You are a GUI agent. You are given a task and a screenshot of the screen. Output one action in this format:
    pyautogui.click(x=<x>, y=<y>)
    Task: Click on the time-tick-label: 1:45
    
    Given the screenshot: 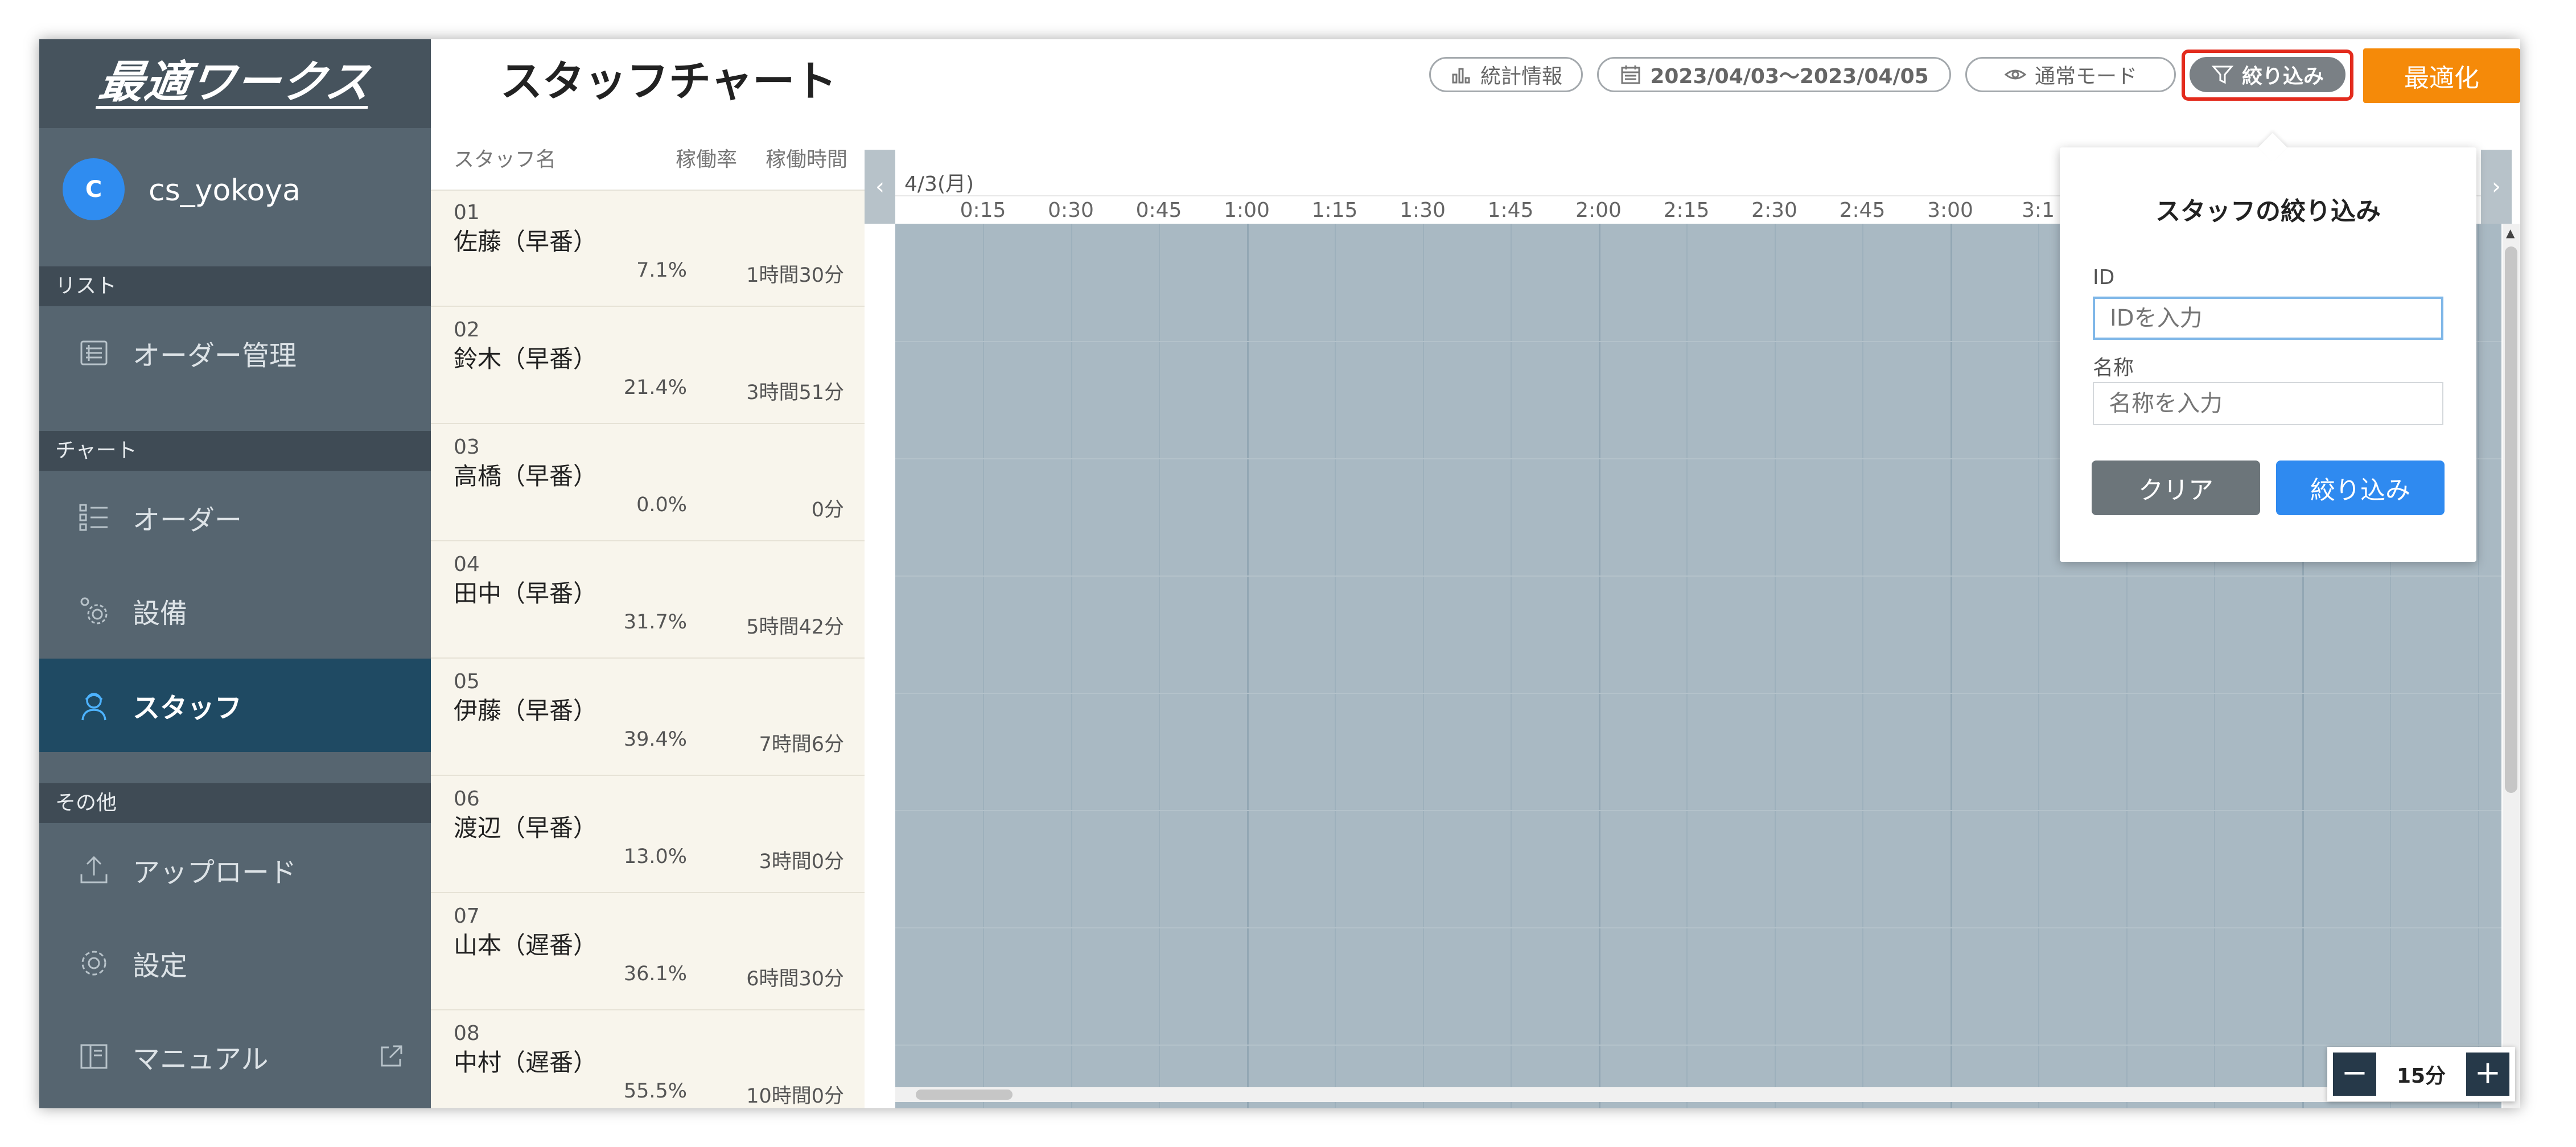 What is the action you would take?
    pyautogui.click(x=1510, y=210)
    